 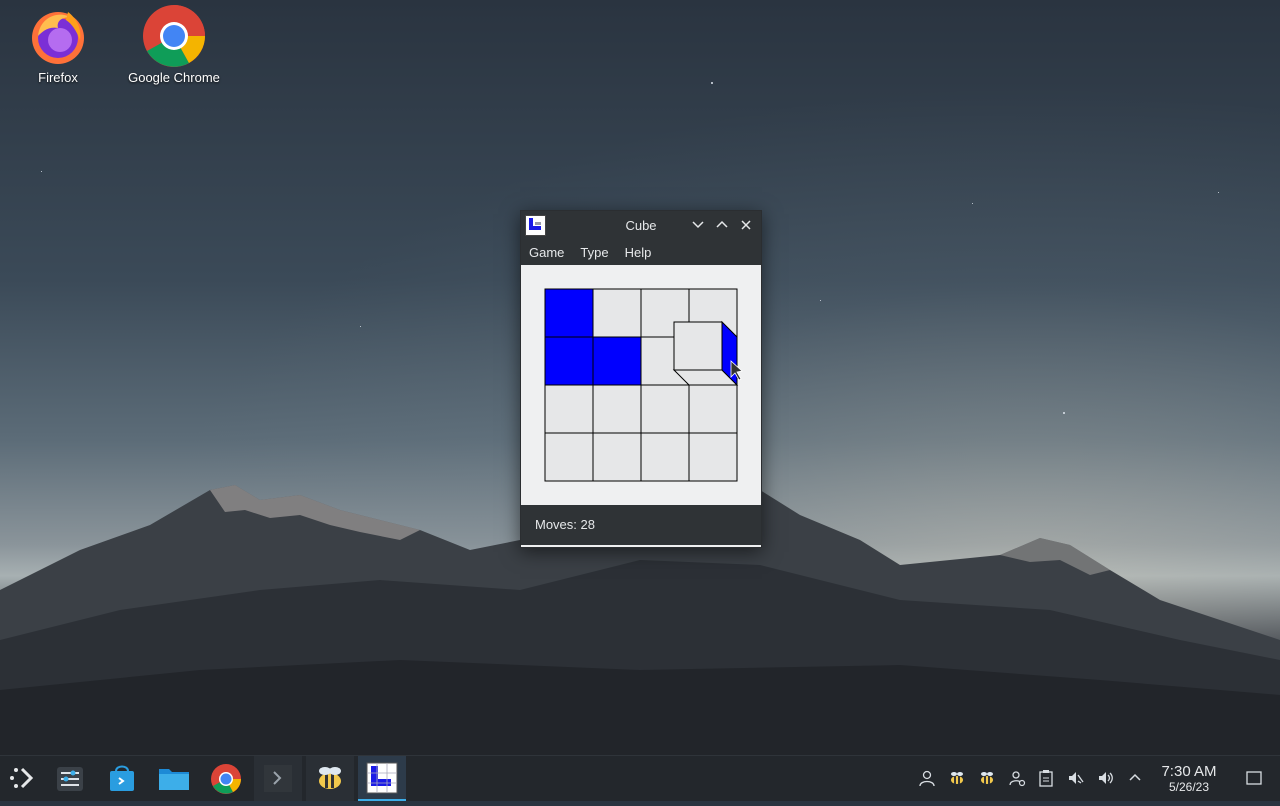 What do you see at coordinates (641, 525) in the screenshot?
I see `status-bar: Moves: 28` at bounding box center [641, 525].